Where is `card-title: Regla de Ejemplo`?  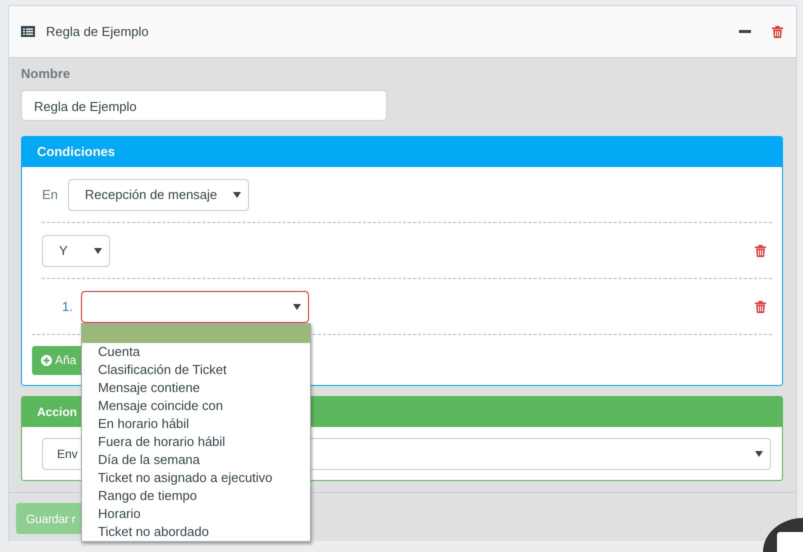
card-title: Regla de Ejemplo is located at coordinates (97, 31).